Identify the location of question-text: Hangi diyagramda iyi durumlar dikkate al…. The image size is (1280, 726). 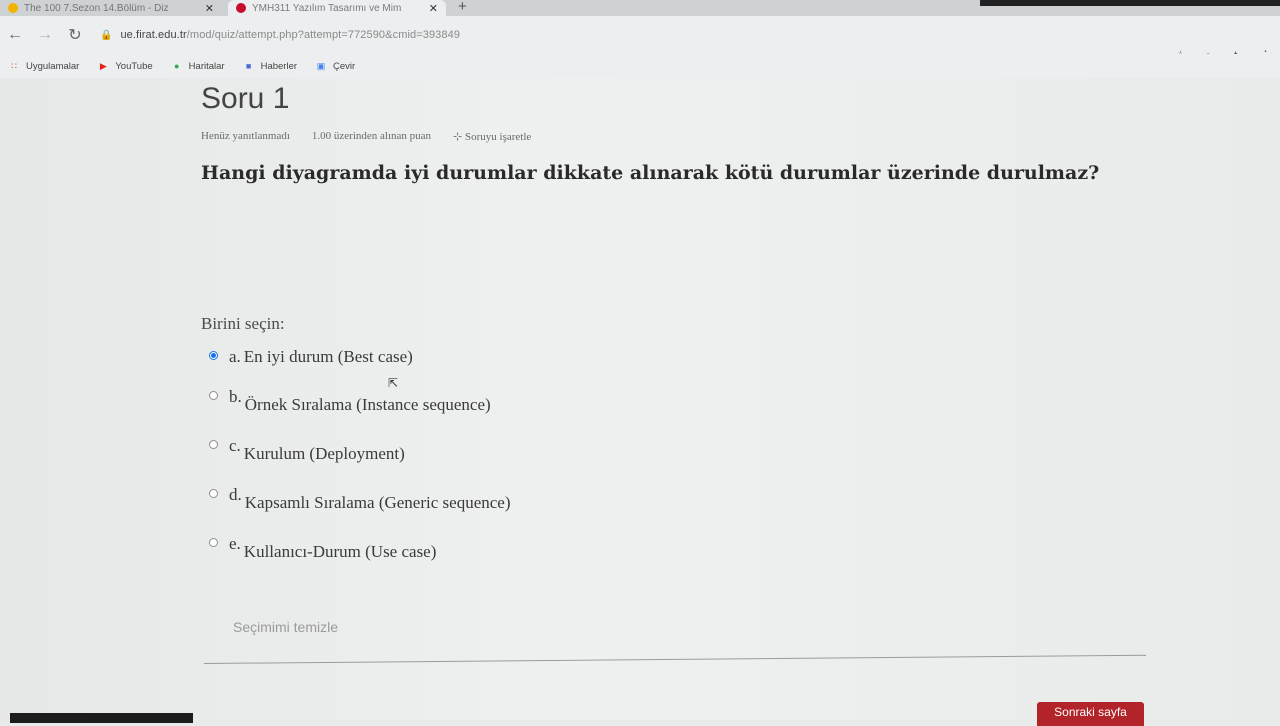
(650, 173).